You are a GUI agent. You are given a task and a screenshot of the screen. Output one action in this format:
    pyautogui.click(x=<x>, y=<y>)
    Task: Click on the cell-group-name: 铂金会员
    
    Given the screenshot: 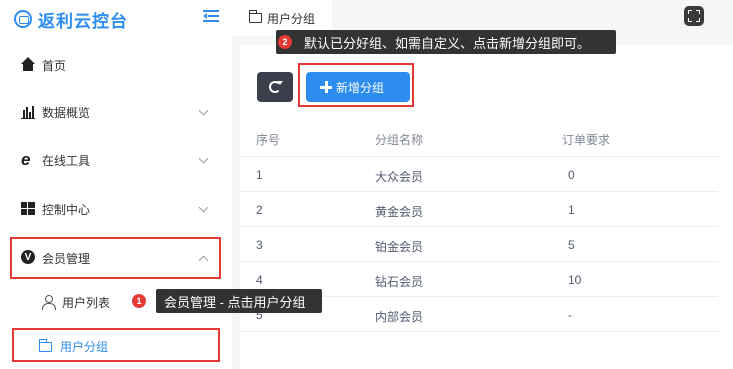 What is the action you would take?
    pyautogui.click(x=399, y=247)
    